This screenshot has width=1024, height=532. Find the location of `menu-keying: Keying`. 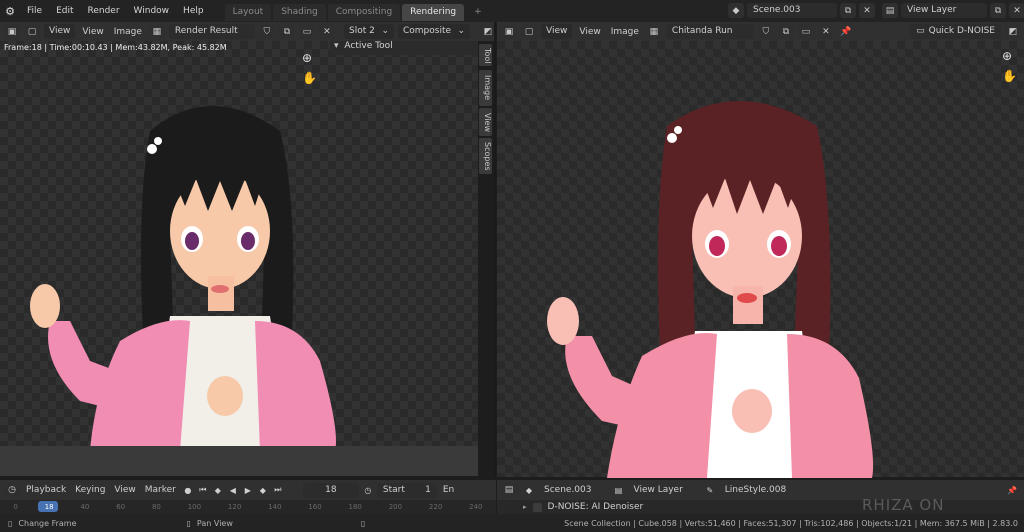

menu-keying: Keying is located at coordinates (90, 490).